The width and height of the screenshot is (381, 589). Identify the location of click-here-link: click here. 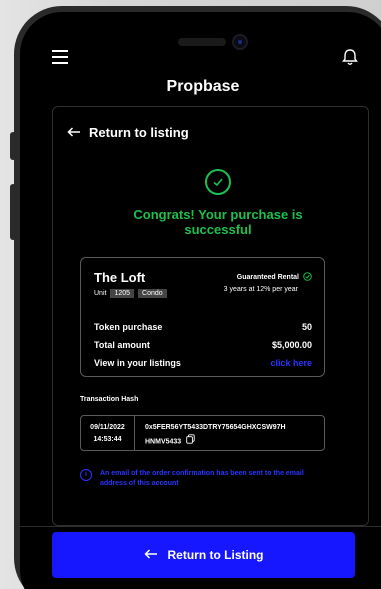
(291, 363).